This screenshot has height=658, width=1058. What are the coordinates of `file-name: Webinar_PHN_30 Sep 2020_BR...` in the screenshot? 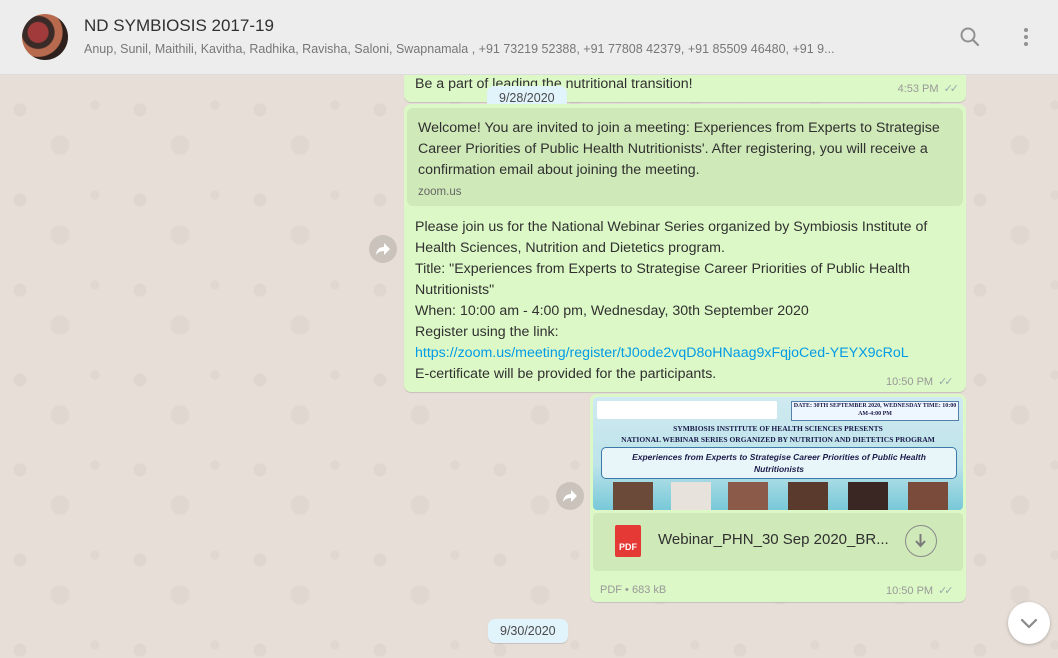 It's located at (773, 539).